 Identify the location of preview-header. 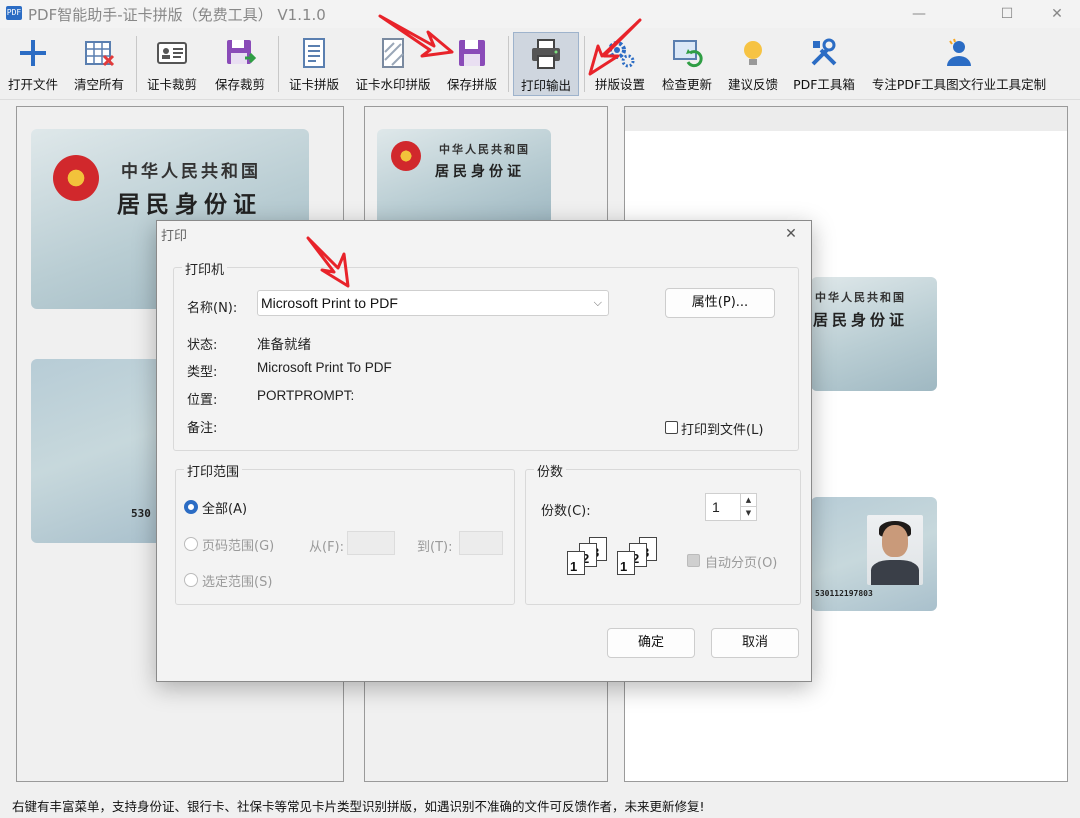
(846, 119).